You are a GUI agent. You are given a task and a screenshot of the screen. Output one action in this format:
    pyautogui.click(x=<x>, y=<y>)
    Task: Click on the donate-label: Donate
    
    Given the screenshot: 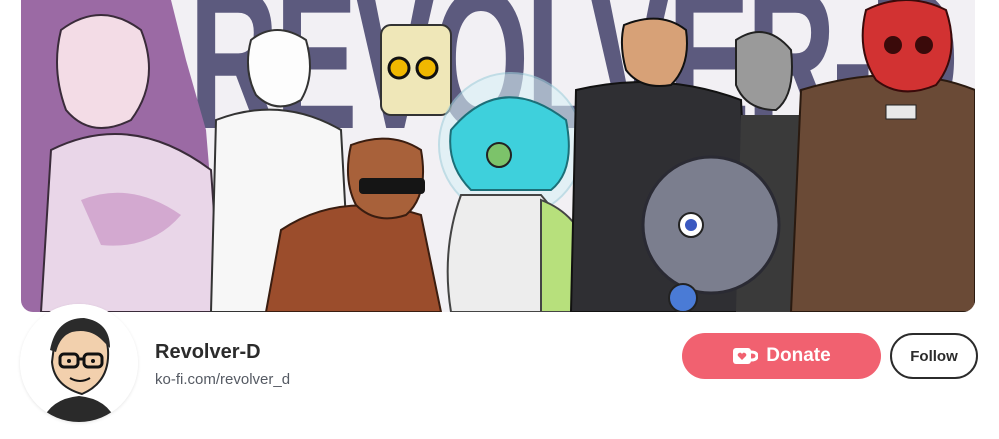 What is the action you would take?
    pyautogui.click(x=798, y=355)
    